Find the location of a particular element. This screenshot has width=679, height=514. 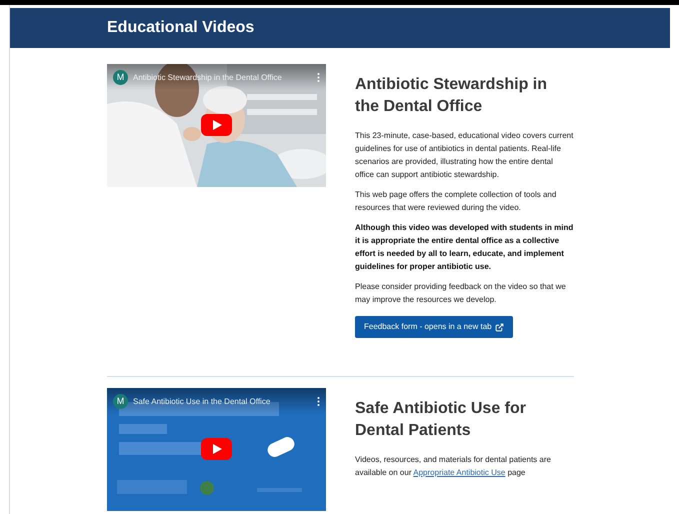

video-player: M Safe Antibiotic Use in the Dental Office is located at coordinates (216, 449).